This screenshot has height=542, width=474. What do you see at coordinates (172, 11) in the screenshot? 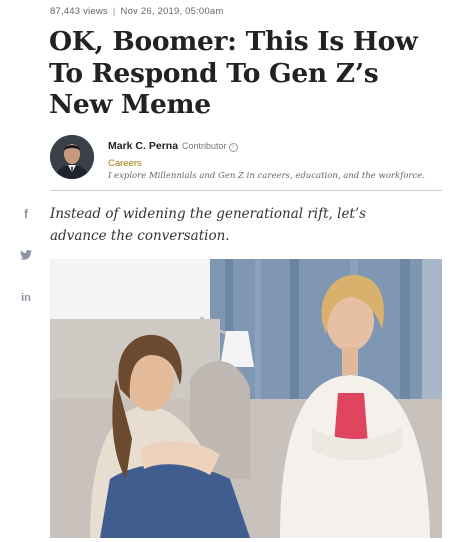
I see `publish-date: Nov 26, 2019, 05:00am` at bounding box center [172, 11].